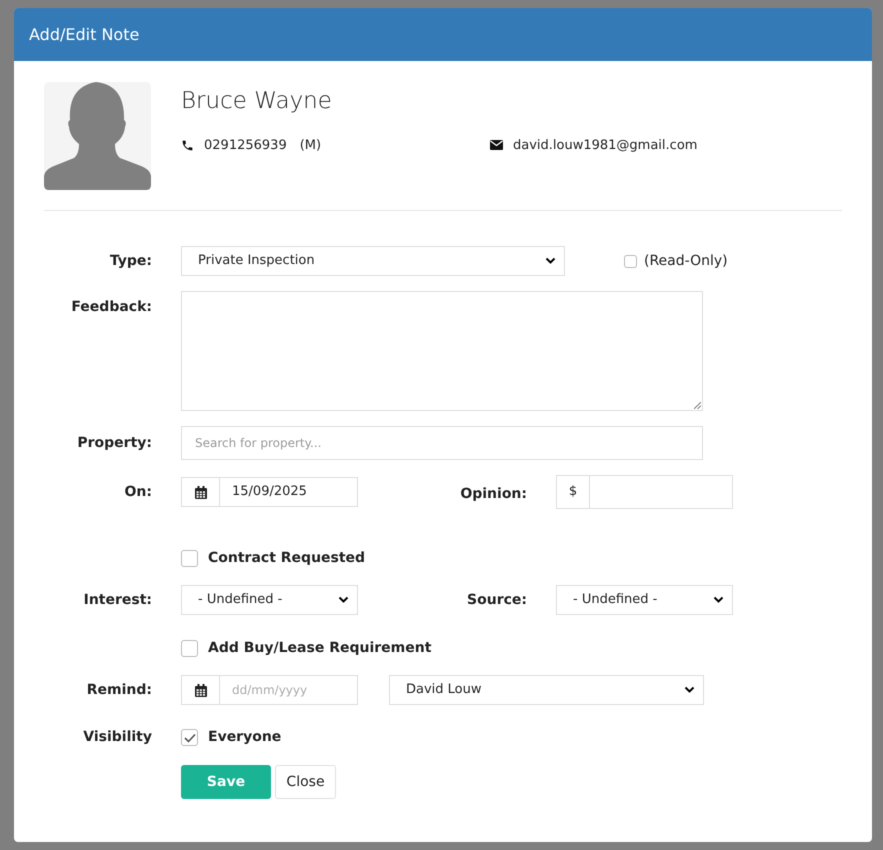  What do you see at coordinates (686, 261) in the screenshot?
I see `checkbox-label: (Read-Only)` at bounding box center [686, 261].